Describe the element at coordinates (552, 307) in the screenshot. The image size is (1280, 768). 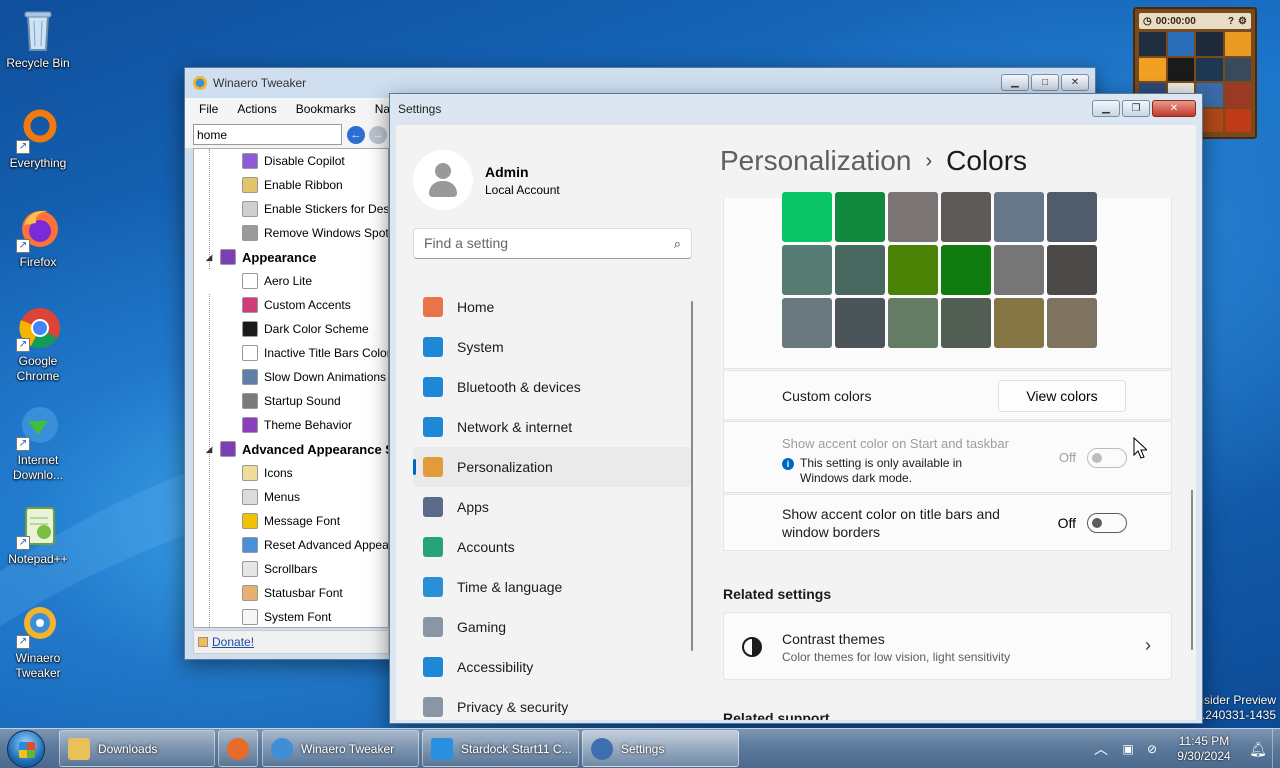
I see `nav-item-home: Home` at that location.